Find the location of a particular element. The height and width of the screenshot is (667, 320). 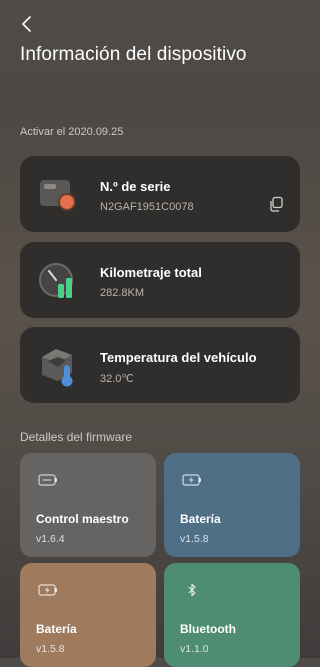

vehicle-temperature-card: Temperatura del vehículo 32.0℃ is located at coordinates (160, 365).